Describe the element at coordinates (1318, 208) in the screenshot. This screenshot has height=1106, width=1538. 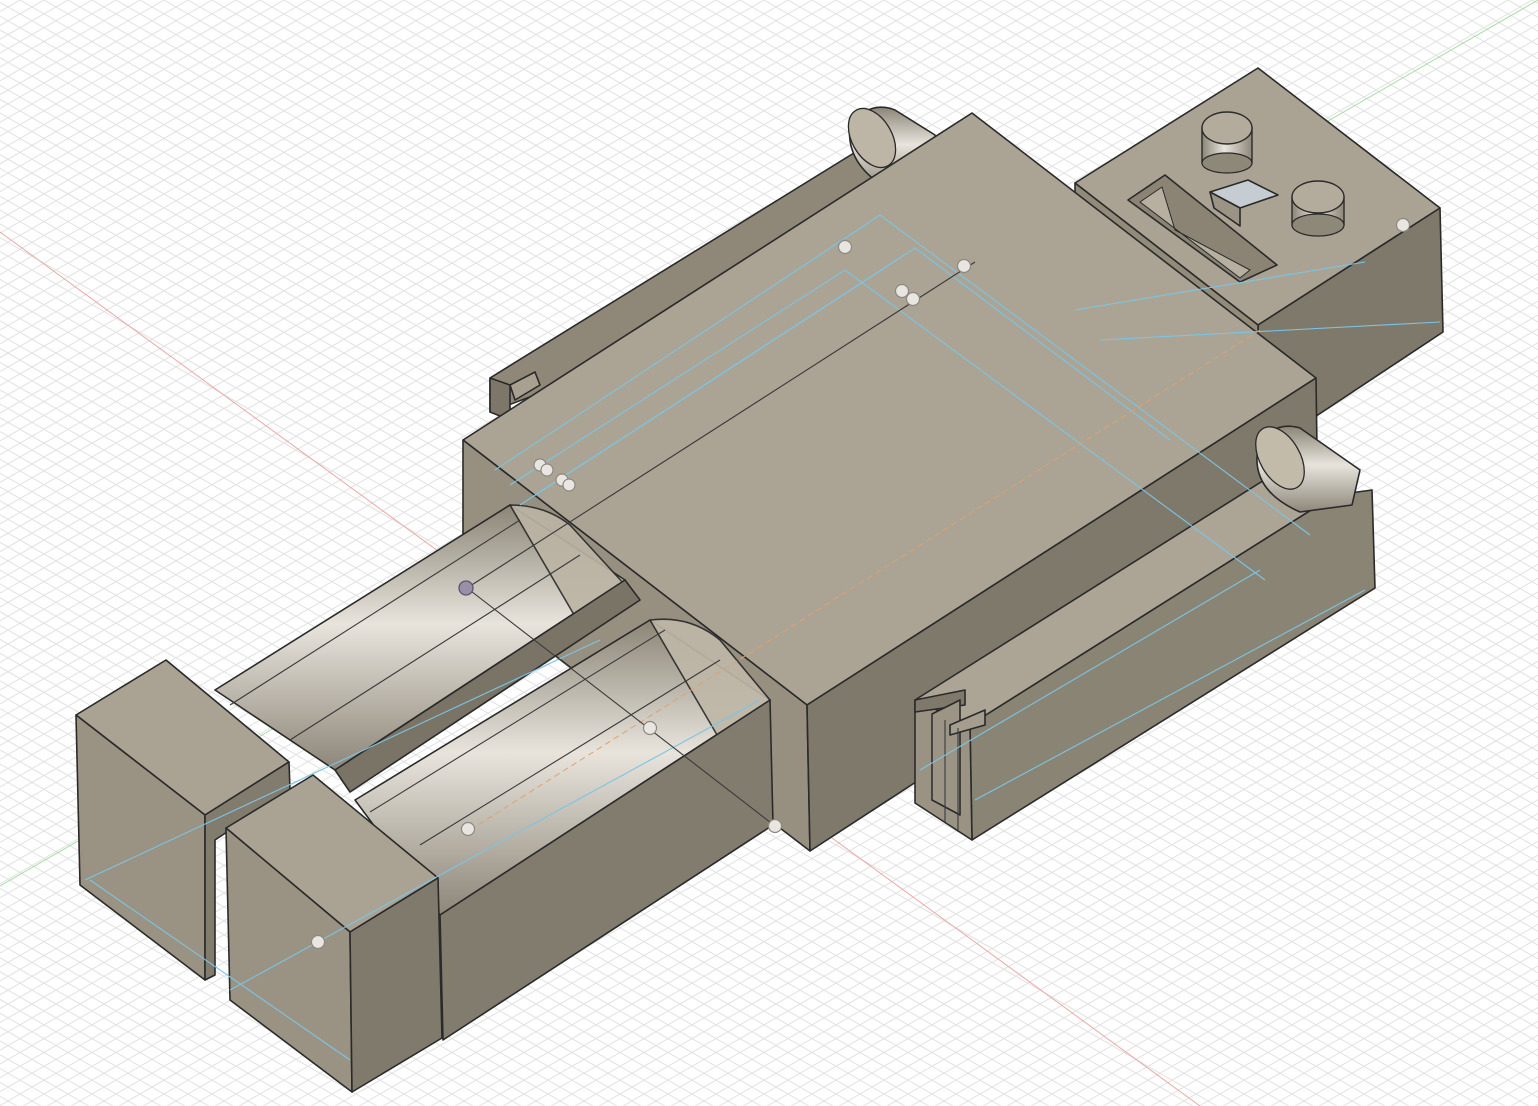
I see `eye-right` at that location.